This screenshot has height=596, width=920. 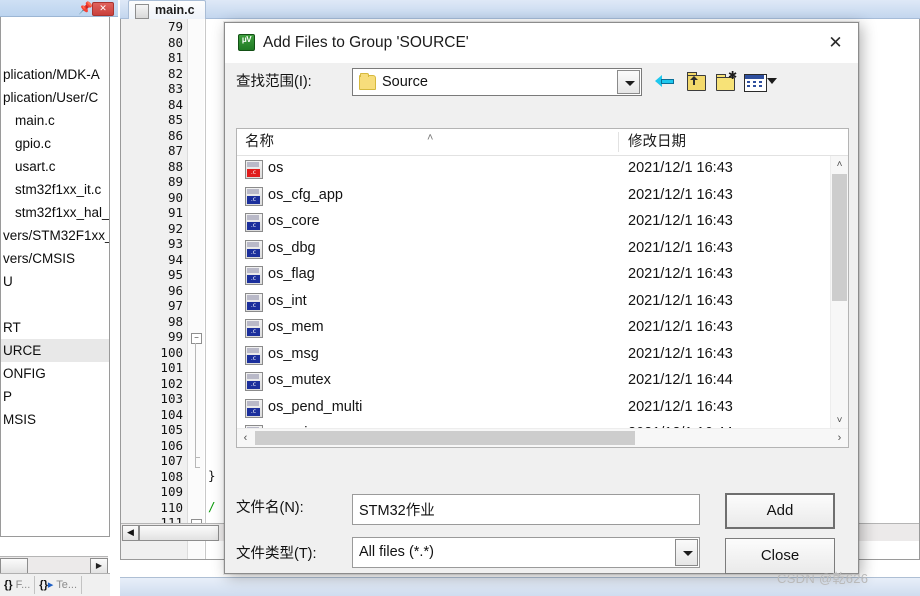 I want to click on line-number: 105, so click(x=171, y=429).